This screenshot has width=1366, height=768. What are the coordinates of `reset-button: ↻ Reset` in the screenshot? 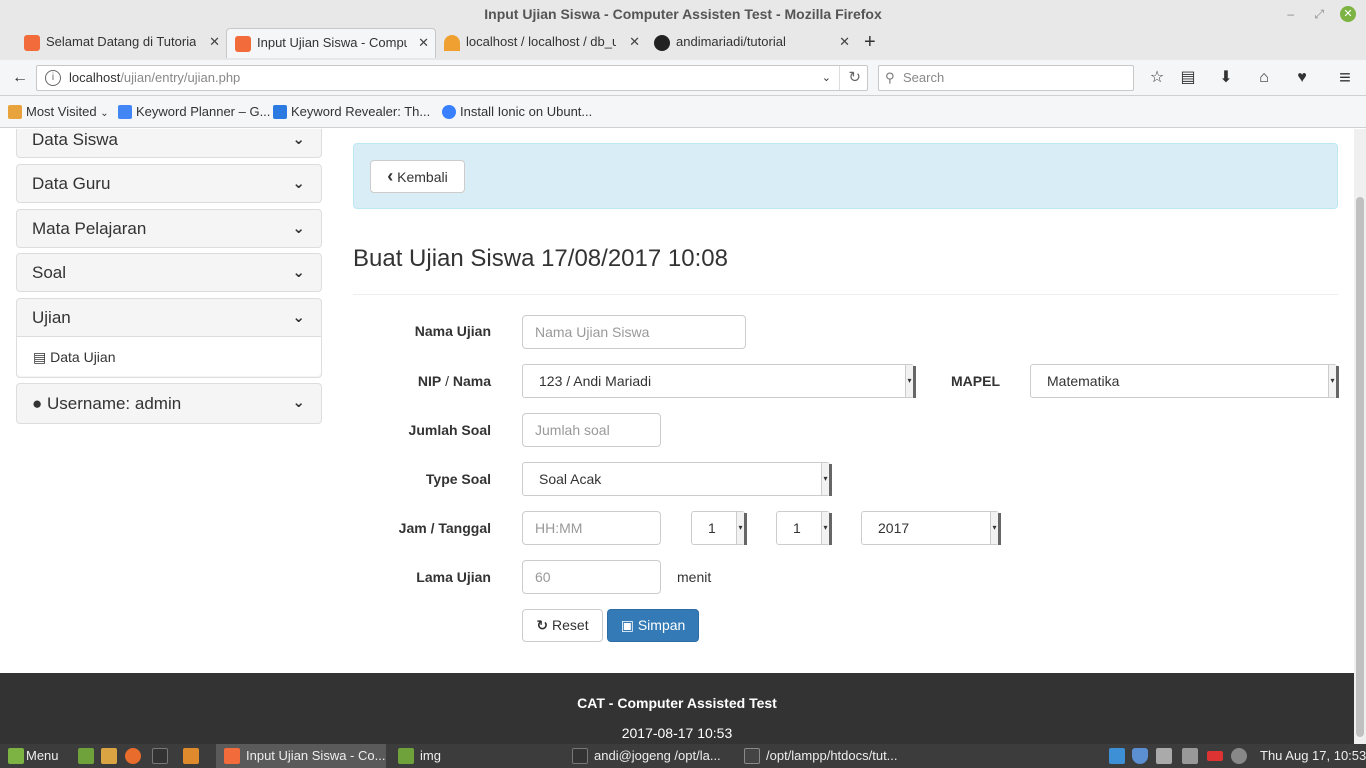 It's located at (562, 625).